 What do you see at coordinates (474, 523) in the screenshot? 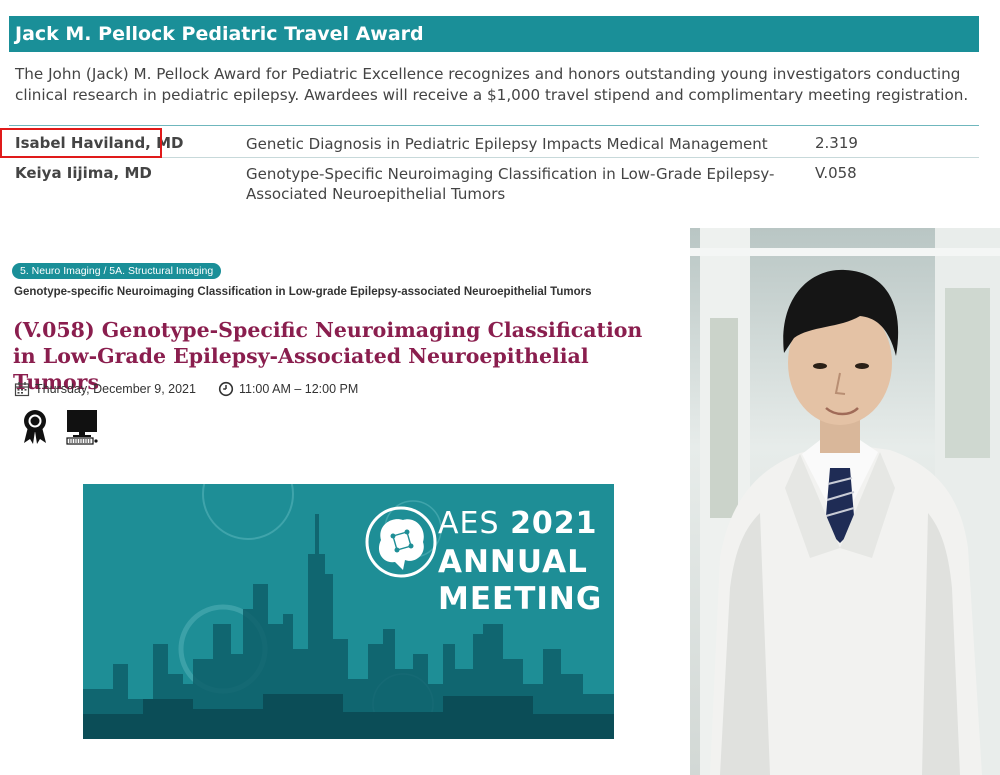
I see `banner-aes: AES` at bounding box center [474, 523].